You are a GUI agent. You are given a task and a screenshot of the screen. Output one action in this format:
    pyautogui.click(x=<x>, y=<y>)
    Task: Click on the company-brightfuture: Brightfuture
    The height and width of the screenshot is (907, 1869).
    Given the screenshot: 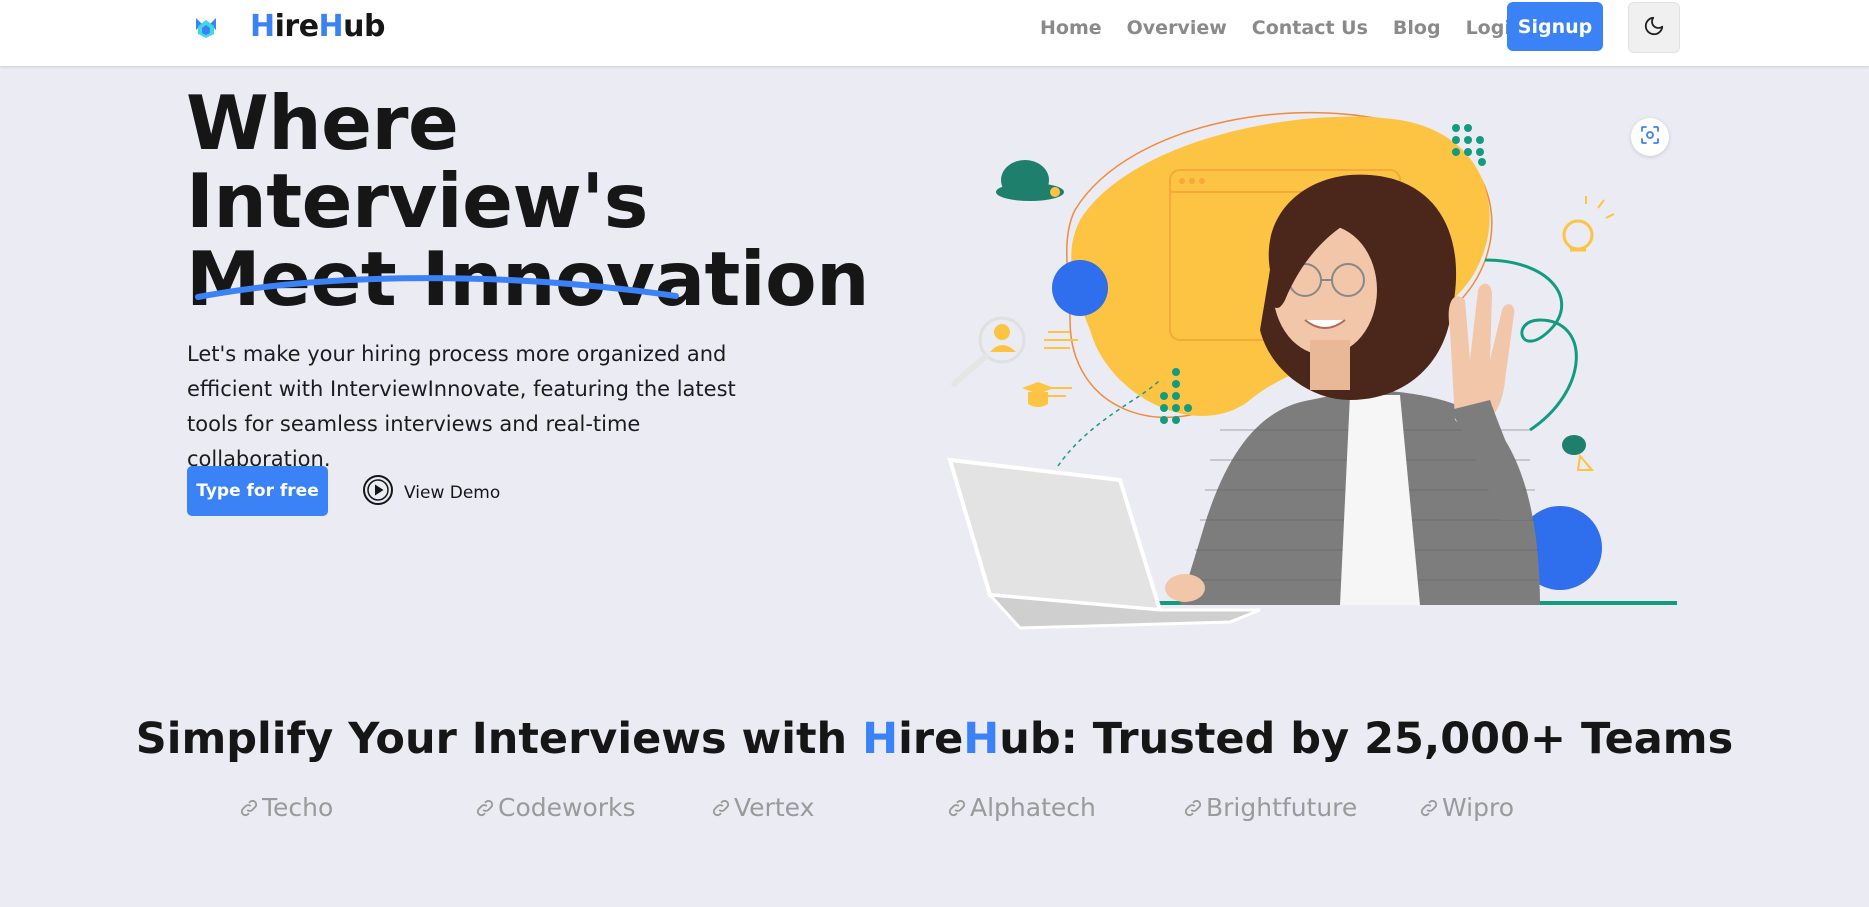 What is the action you would take?
    pyautogui.click(x=1269, y=807)
    